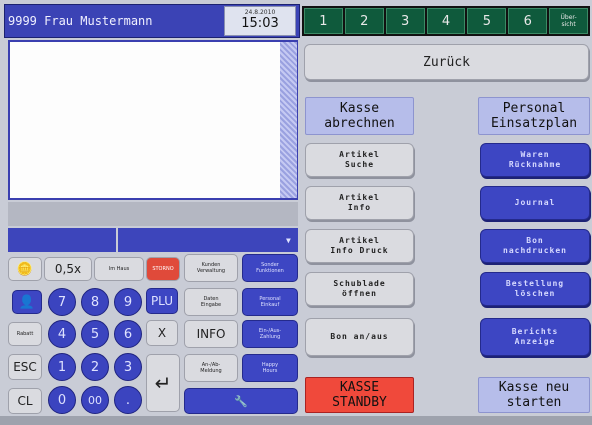 This screenshot has height=425, width=592. I want to click on digit-2-key: 2, so click(95, 367).